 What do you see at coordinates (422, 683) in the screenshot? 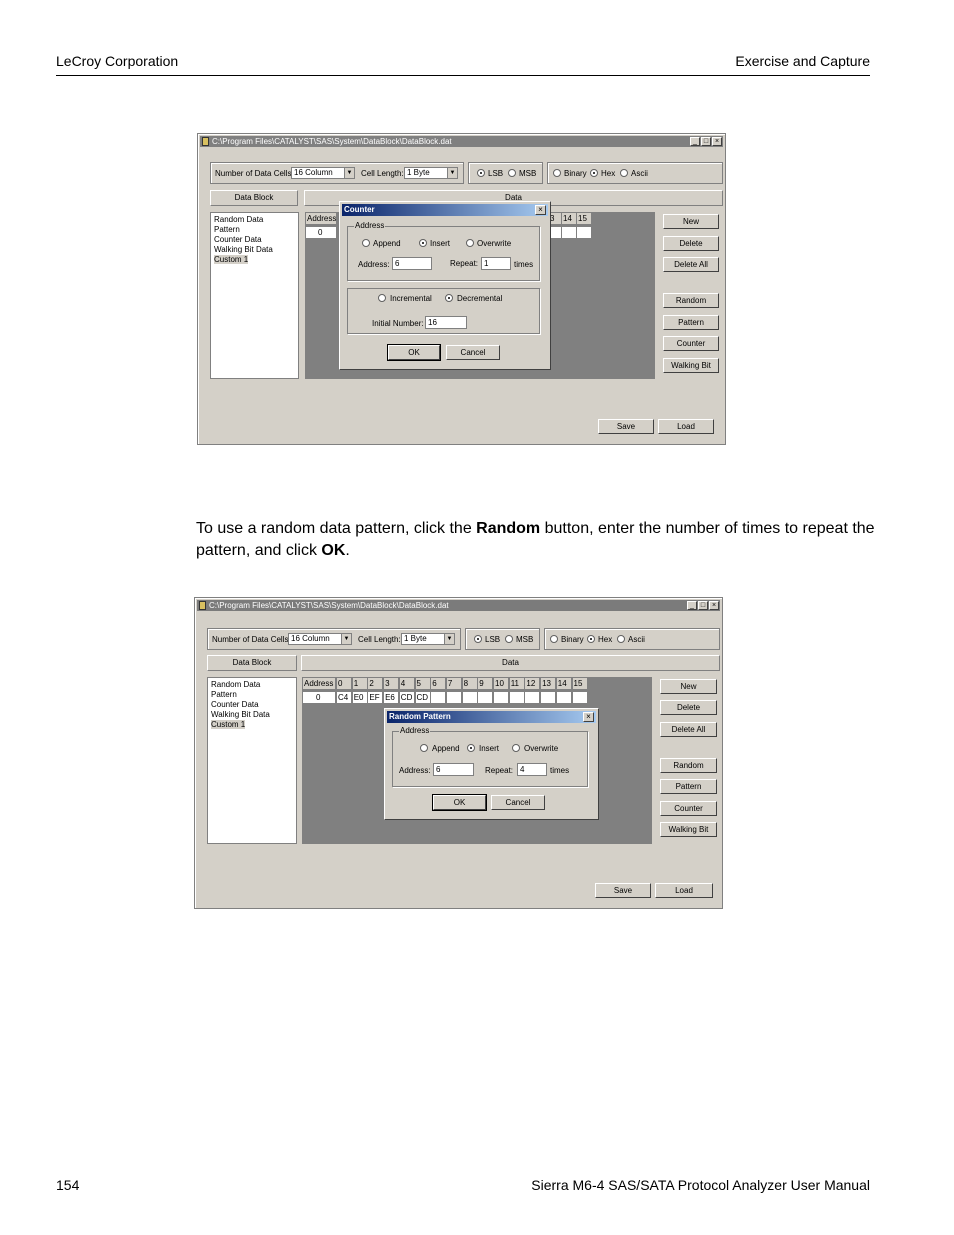
I see `column-header: 5` at bounding box center [422, 683].